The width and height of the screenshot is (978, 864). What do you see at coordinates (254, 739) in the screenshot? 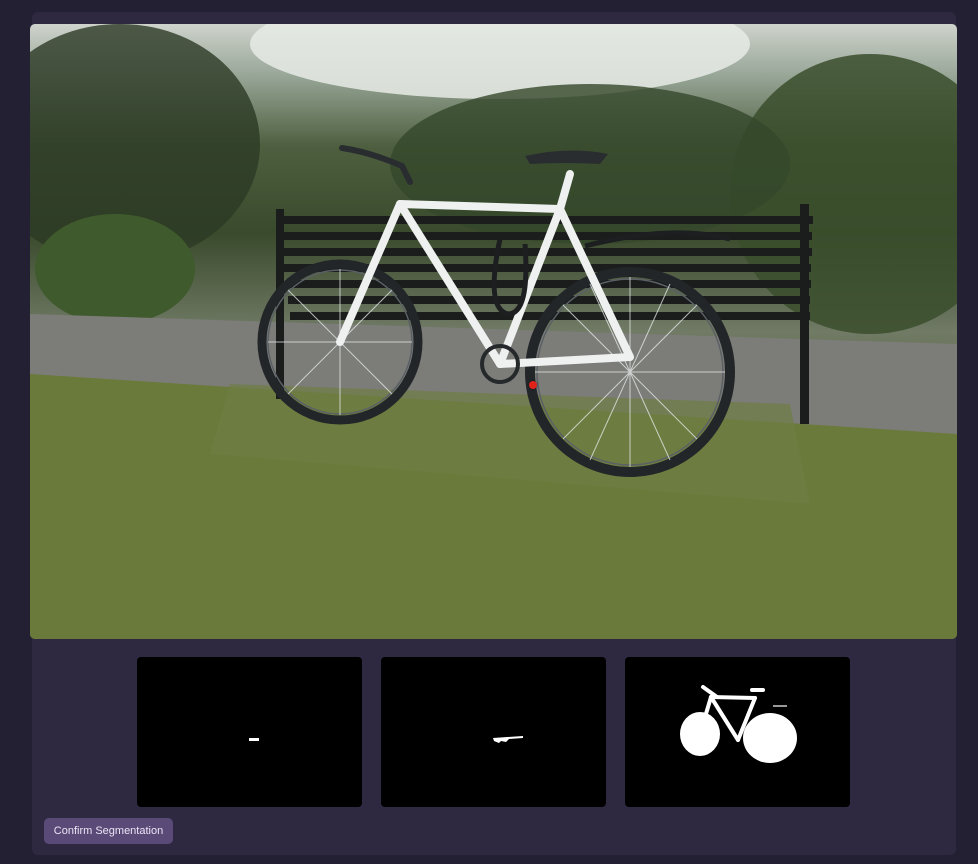
I see `mask-preview-small` at bounding box center [254, 739].